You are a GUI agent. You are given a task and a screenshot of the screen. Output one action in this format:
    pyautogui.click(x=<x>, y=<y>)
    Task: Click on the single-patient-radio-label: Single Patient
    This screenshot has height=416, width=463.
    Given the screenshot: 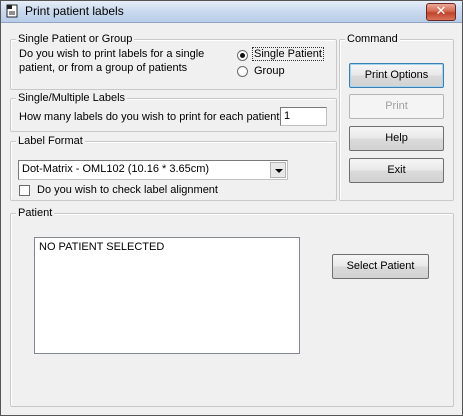 What is the action you would take?
    pyautogui.click(x=288, y=54)
    